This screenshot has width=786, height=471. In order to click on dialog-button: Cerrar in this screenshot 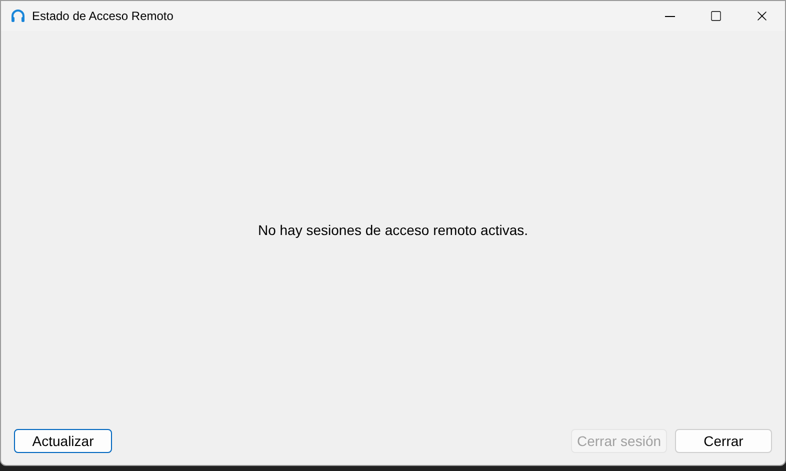, I will do `click(723, 441)`.